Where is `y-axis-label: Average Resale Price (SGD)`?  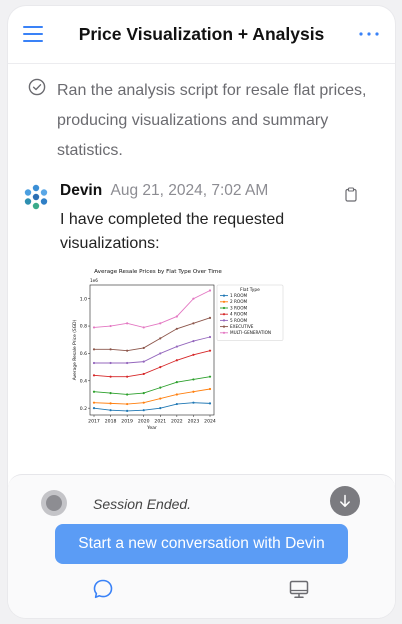 y-axis-label: Average Resale Price (SGD) is located at coordinates (75, 350).